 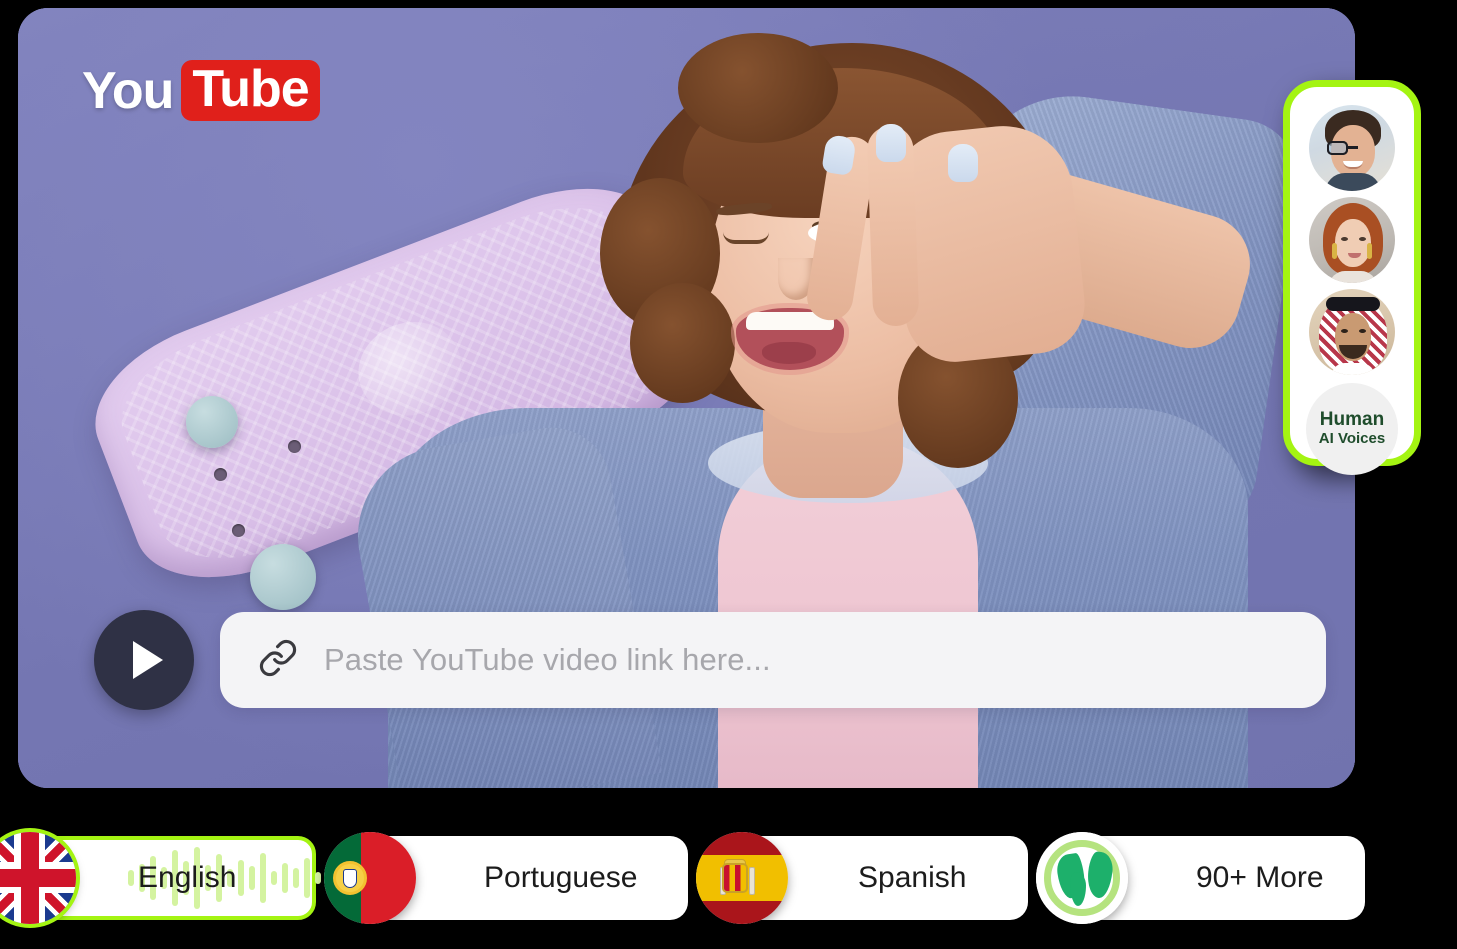 I want to click on avatar-man-keffiyeh, so click(x=1352, y=332).